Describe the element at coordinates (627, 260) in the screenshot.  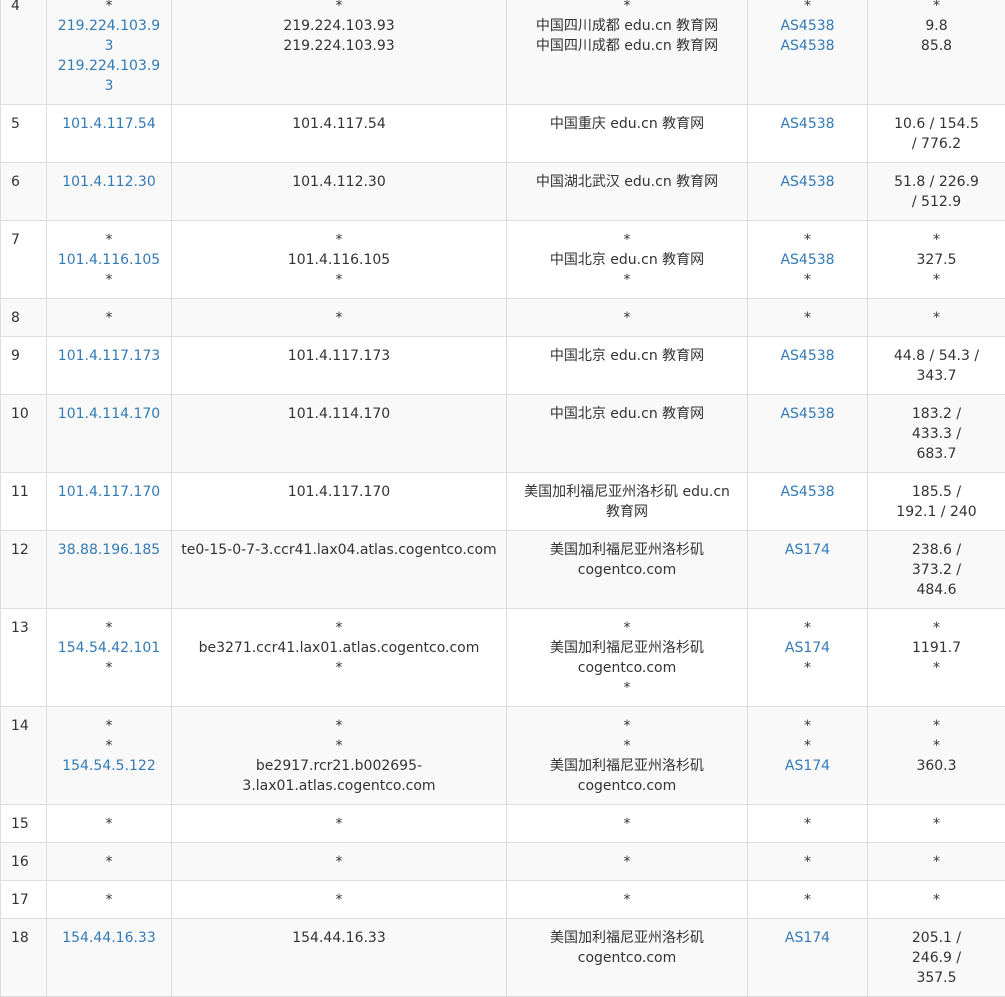
I see `location-cell: *中国北京 edu.cn 教育网*` at that location.